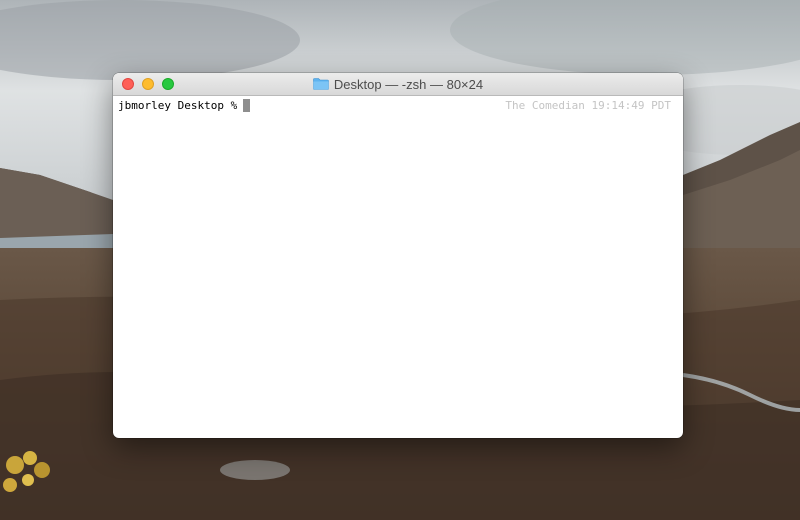  Describe the element at coordinates (408, 84) in the screenshot. I see `window-title: Desktop — -zsh — 80×24` at that location.